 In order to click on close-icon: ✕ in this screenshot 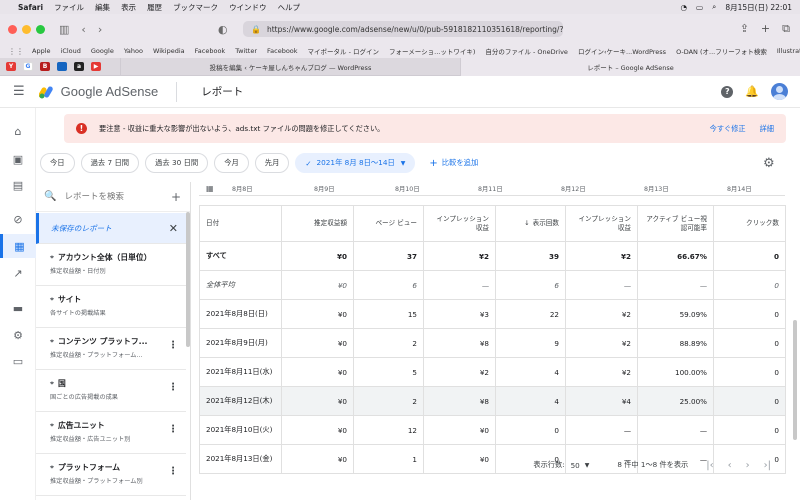, I will do `click(173, 228)`.